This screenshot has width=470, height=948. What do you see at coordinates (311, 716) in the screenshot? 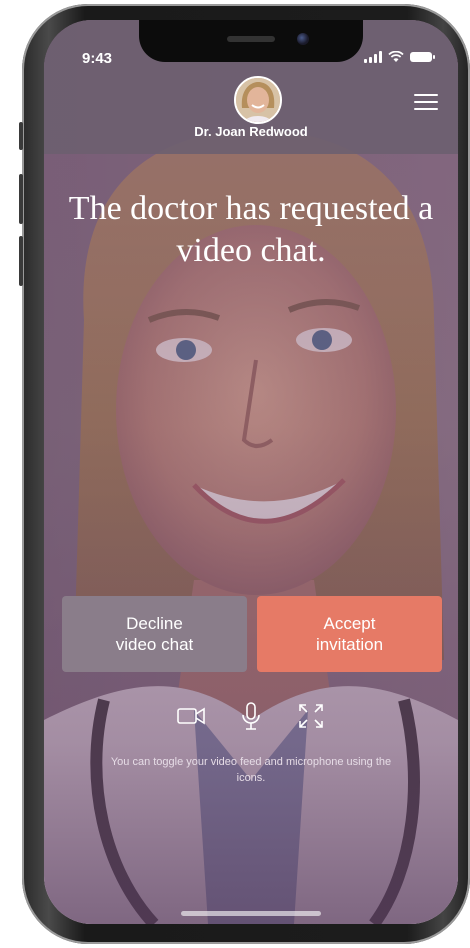
I see `fullscreen-icon` at bounding box center [311, 716].